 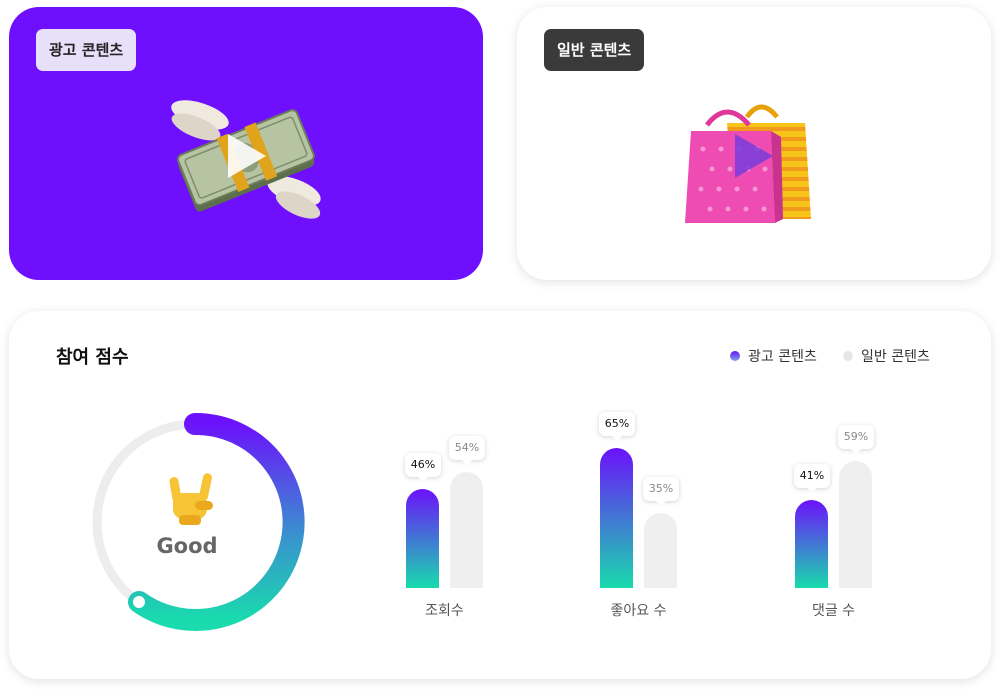 What do you see at coordinates (812, 478) in the screenshot?
I see `bar-ad-value-3: 41%` at bounding box center [812, 478].